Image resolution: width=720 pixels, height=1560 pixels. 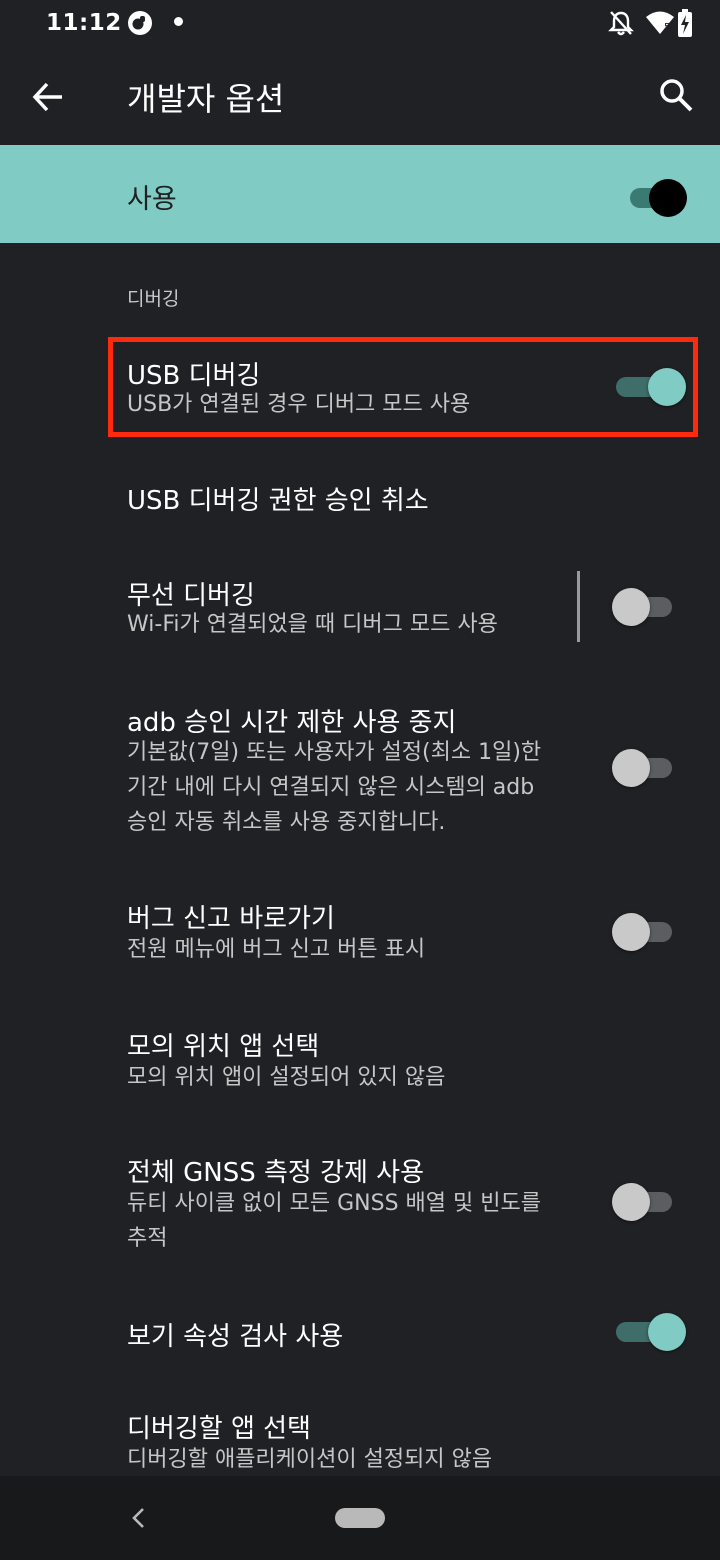 I want to click on pref-summary: 디버깅할 애플리케이션이 설정되지 않음, so click(x=310, y=1459).